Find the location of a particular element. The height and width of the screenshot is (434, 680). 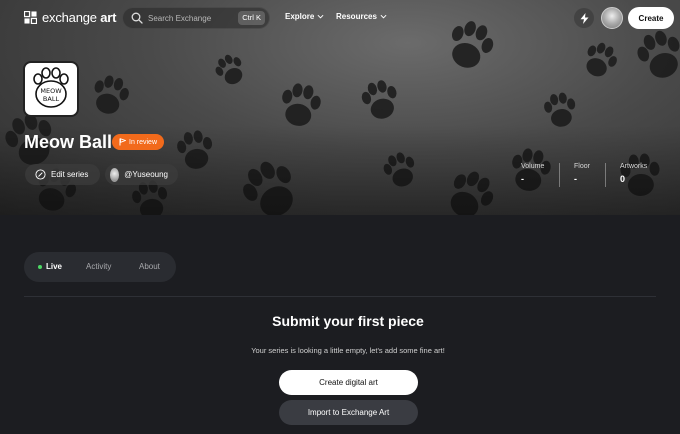

edit-series-button: Edit series is located at coordinates (62, 174).